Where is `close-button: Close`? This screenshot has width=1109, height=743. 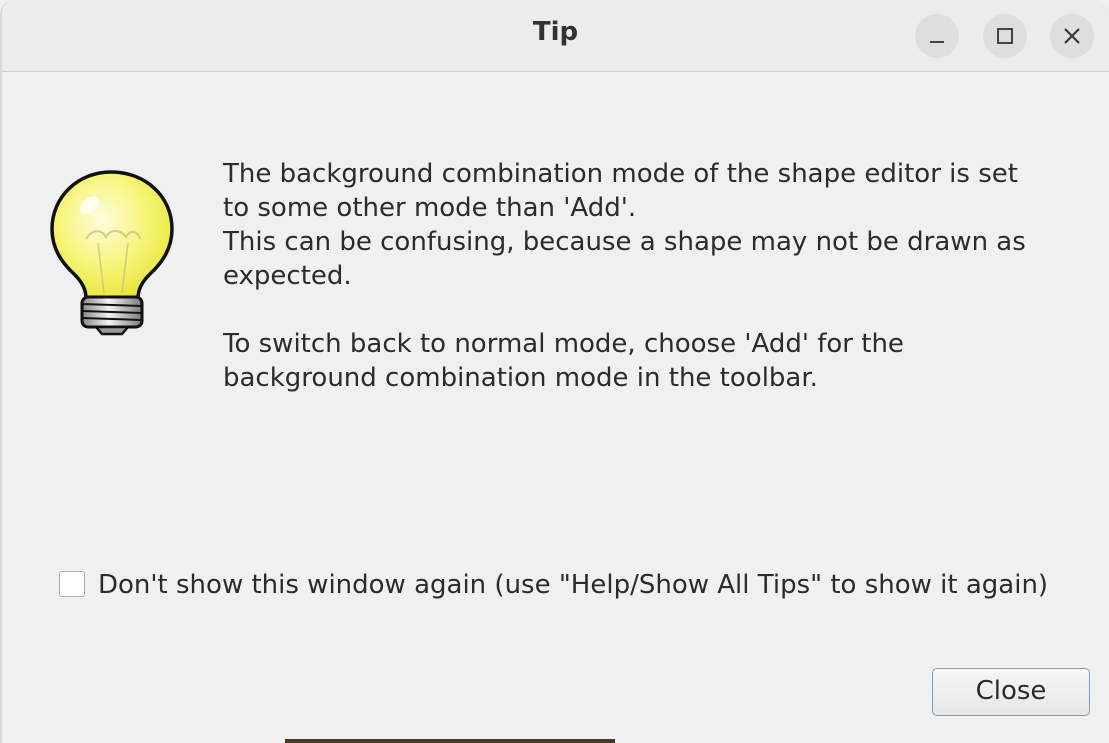
close-button: Close is located at coordinates (1011, 692).